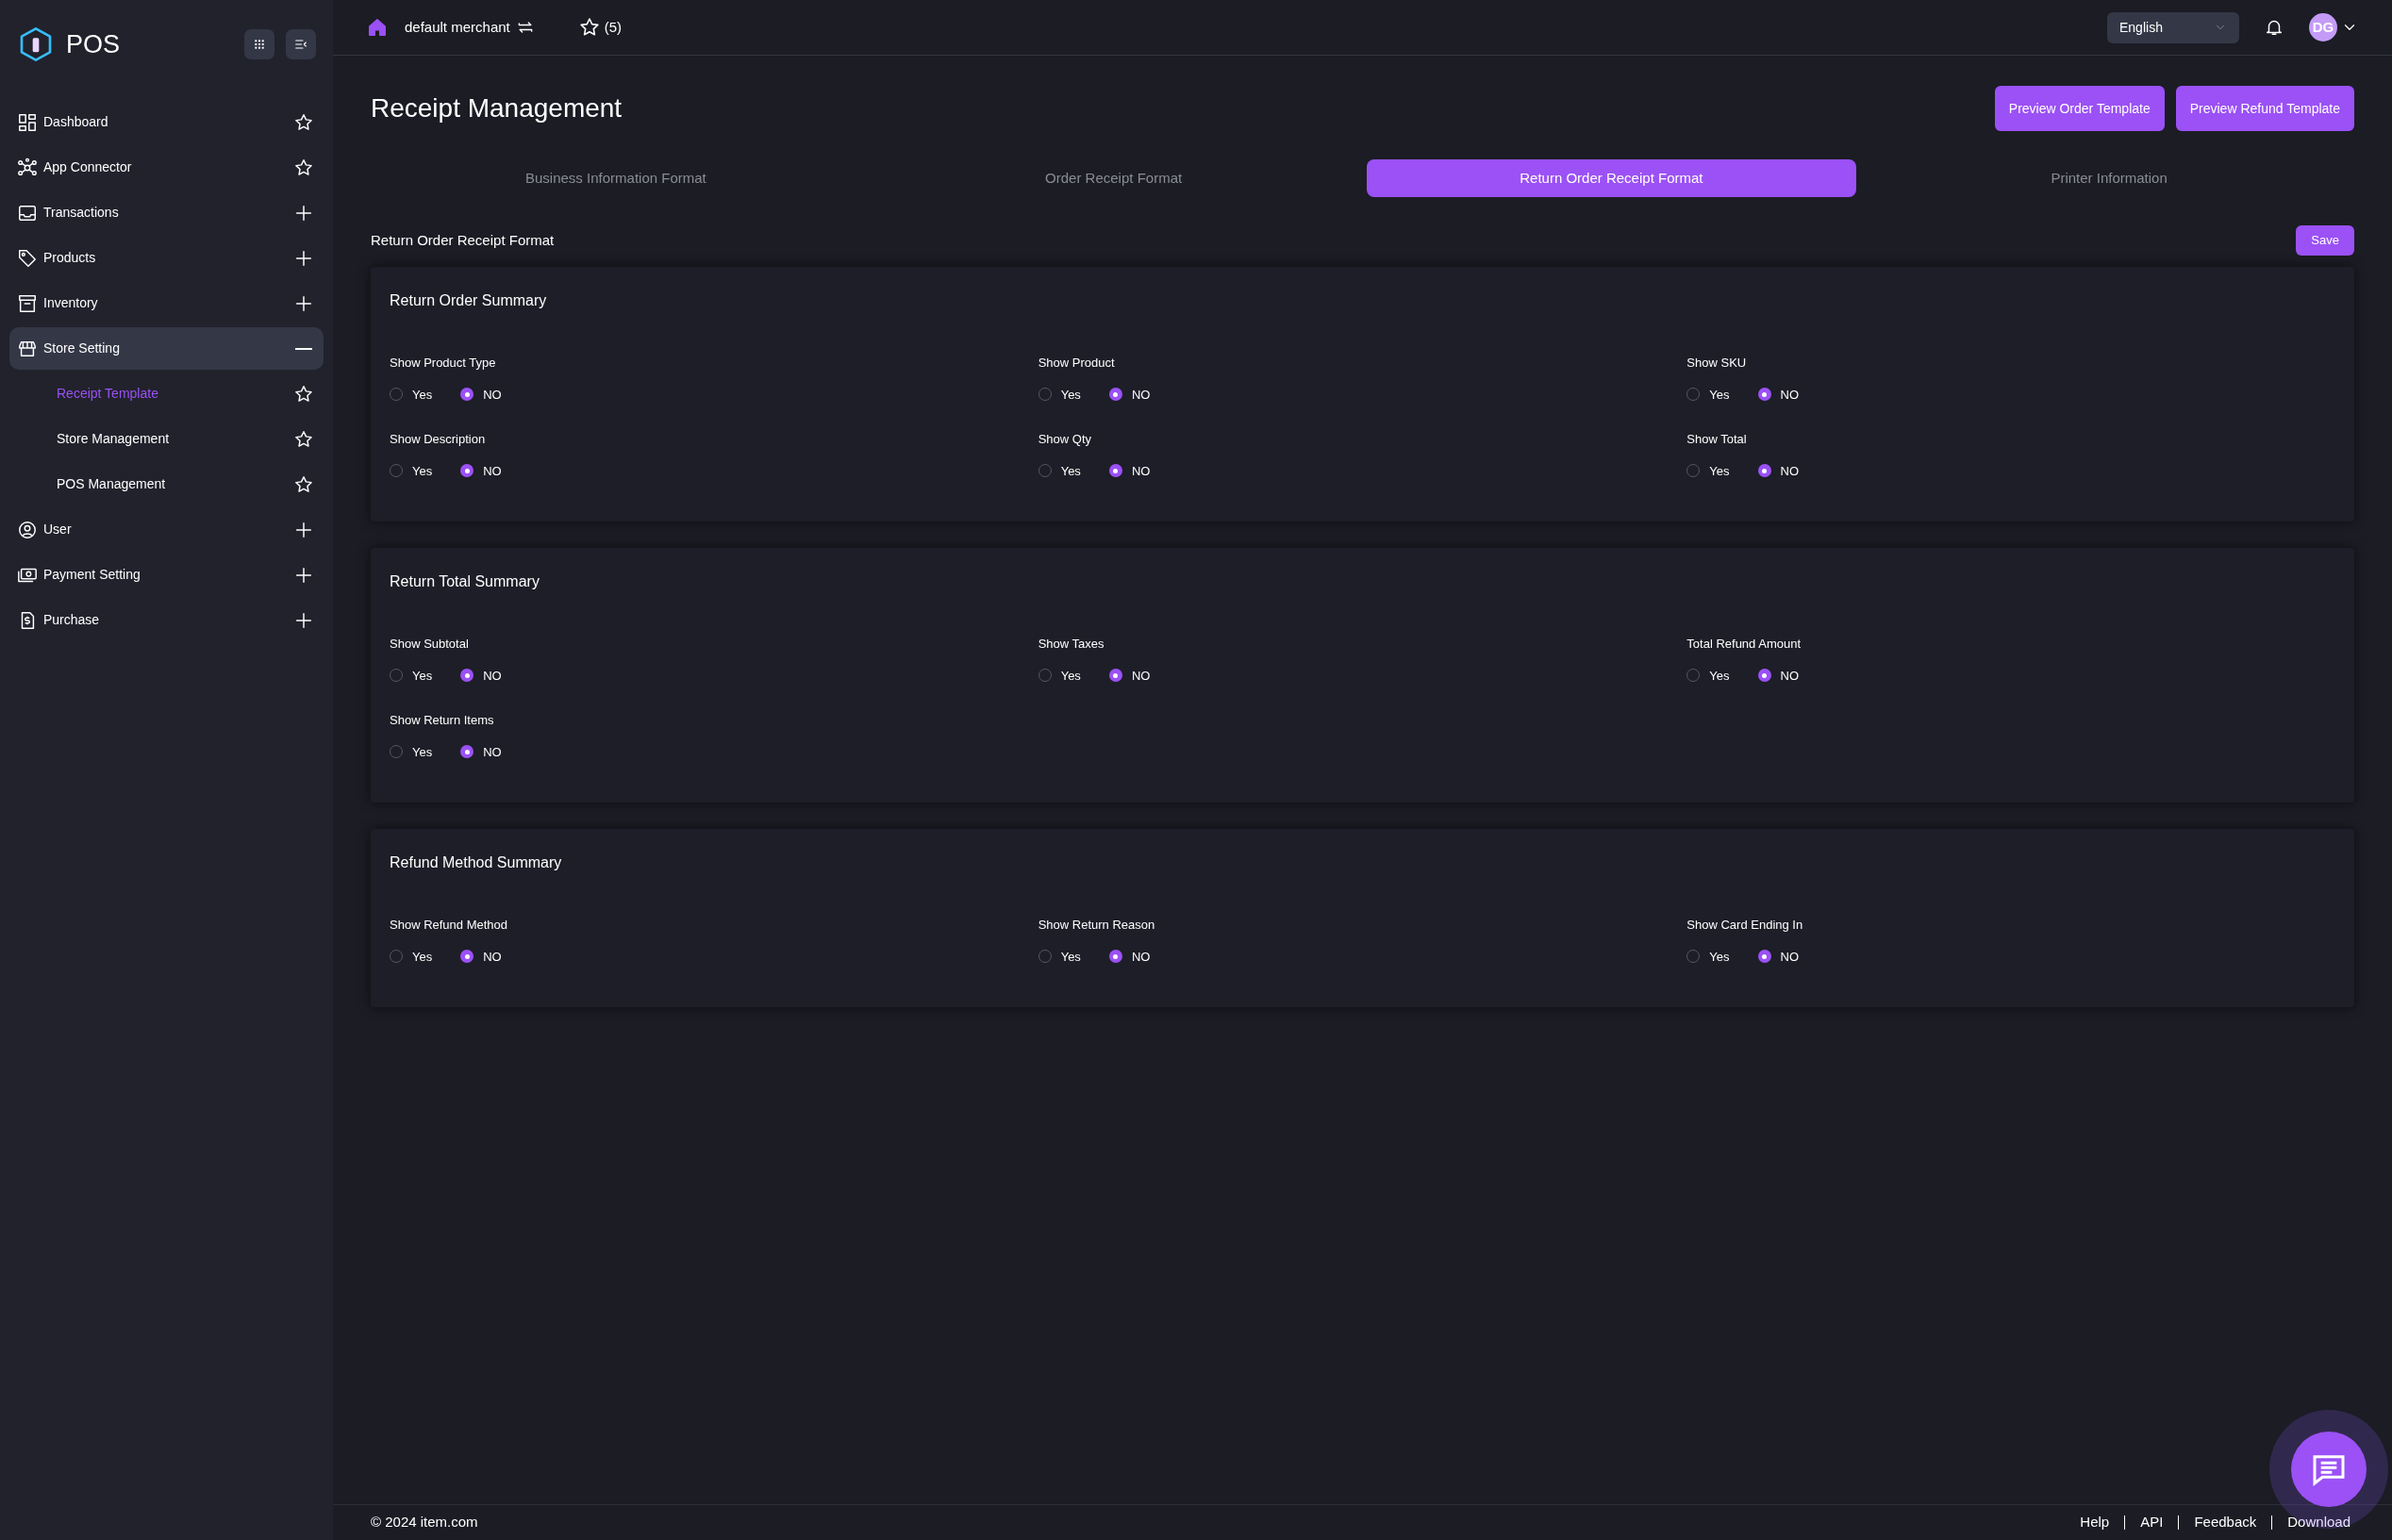 This screenshot has width=2392, height=1540. Describe the element at coordinates (27, 167) in the screenshot. I see `network-icon` at that location.